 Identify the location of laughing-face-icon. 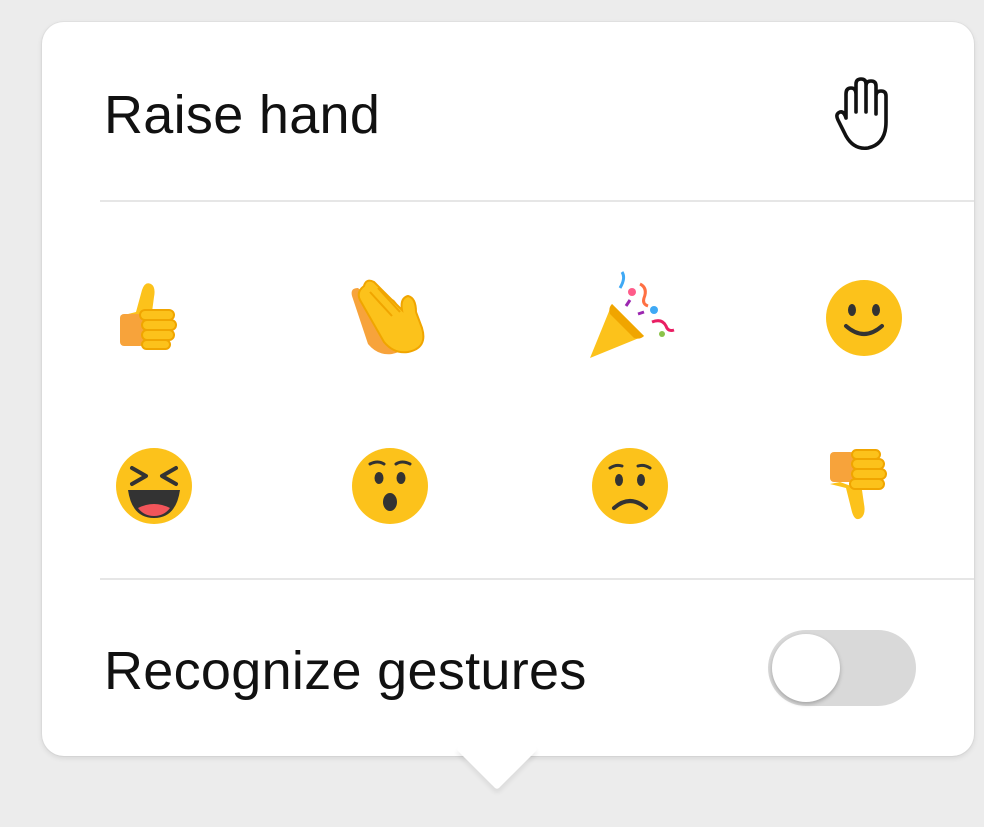
(154, 486).